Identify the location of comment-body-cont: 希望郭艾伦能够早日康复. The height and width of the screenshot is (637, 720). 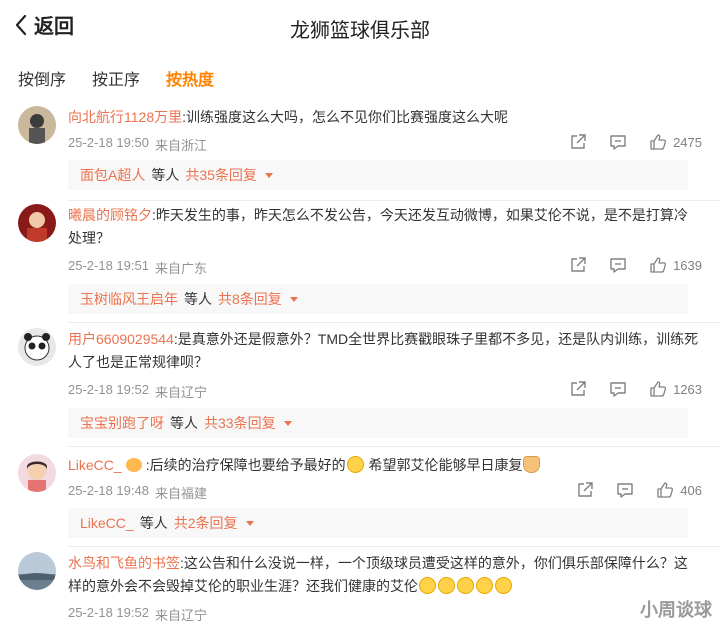
(443, 465).